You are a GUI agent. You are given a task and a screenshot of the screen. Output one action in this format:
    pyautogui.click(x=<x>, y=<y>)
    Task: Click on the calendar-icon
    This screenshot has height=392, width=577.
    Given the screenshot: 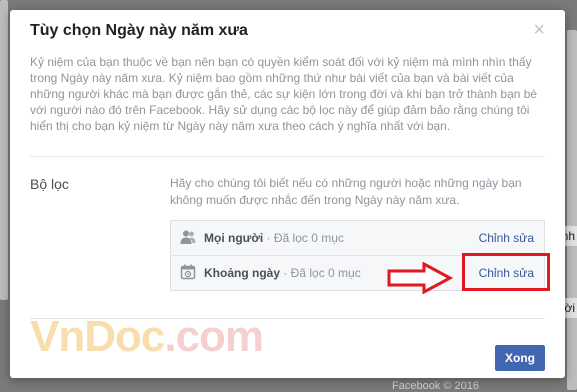 What is the action you would take?
    pyautogui.click(x=188, y=272)
    